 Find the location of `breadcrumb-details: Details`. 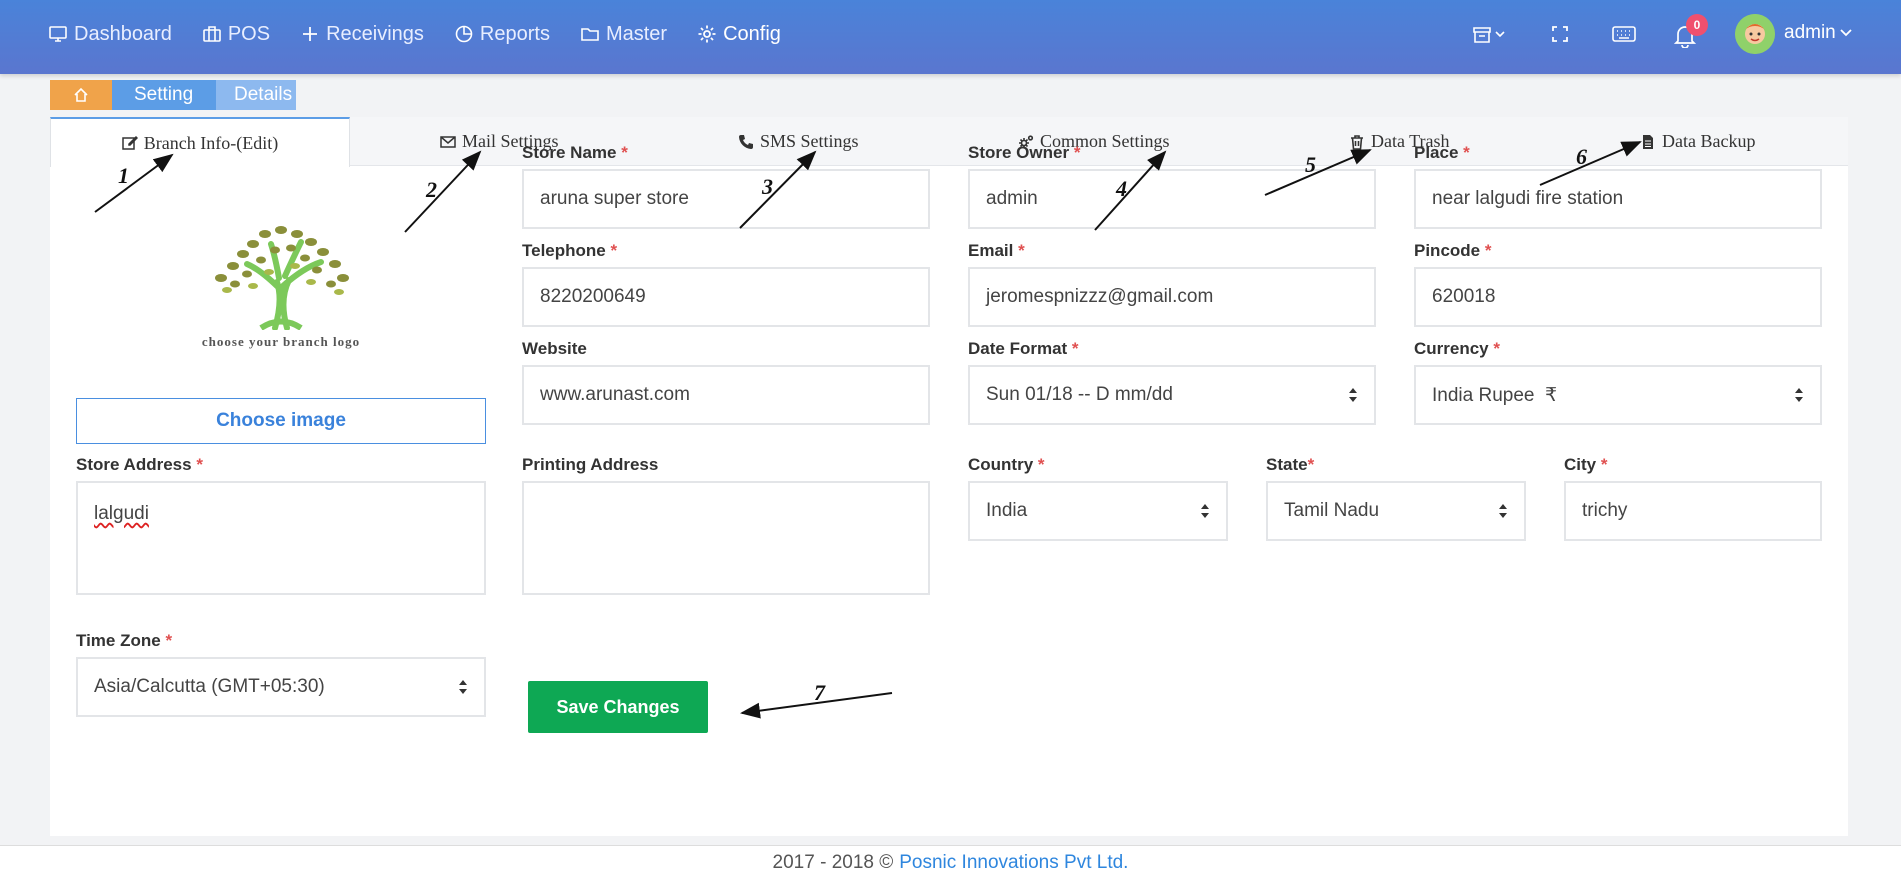

breadcrumb-details: Details is located at coordinates (256, 95).